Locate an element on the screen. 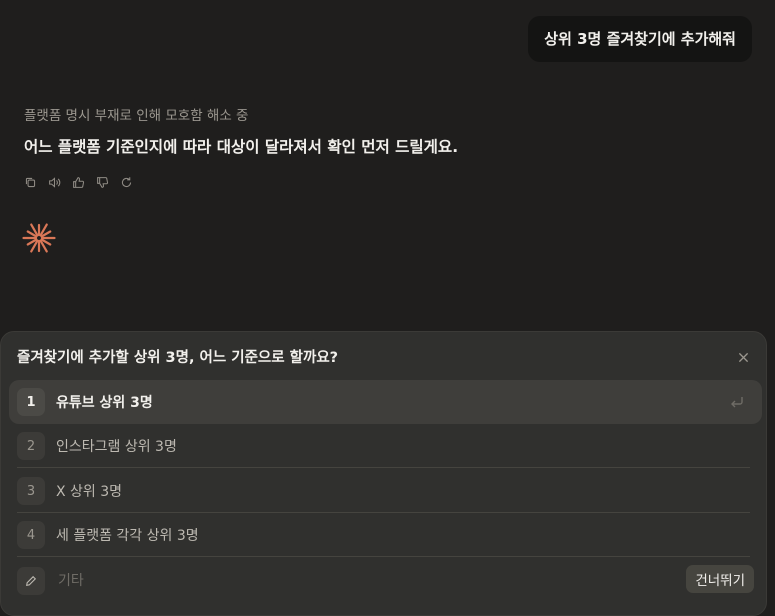  thumbs-down-icon is located at coordinates (102, 182).